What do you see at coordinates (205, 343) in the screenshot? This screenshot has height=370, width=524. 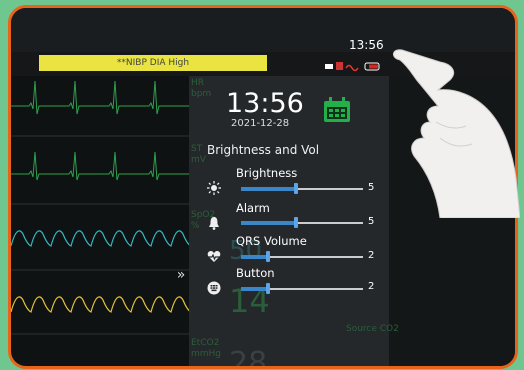 I see `ghost-label-etco2: EtCO2` at bounding box center [205, 343].